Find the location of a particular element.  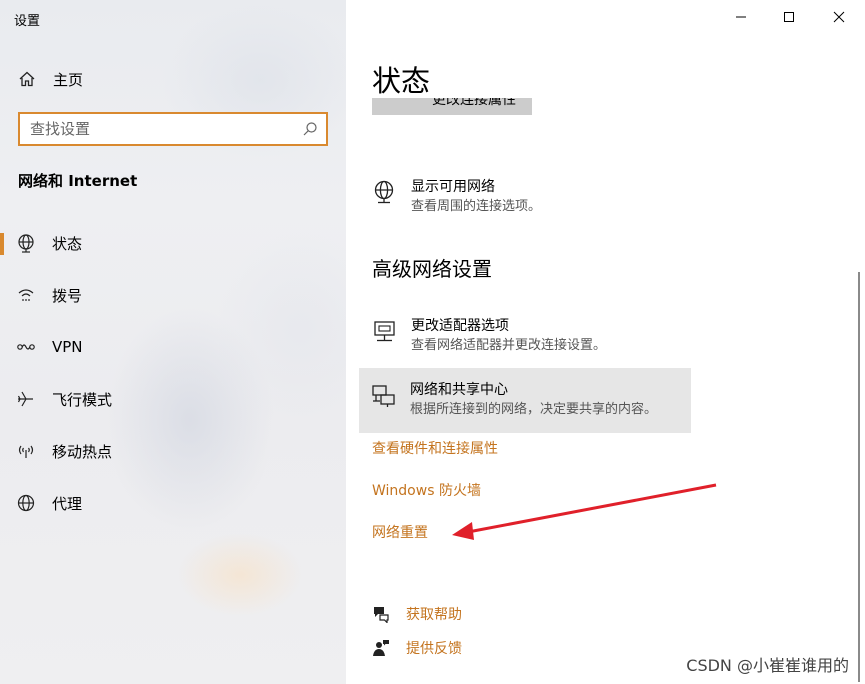

advanced-settings-heading: 高级网络设置 is located at coordinates (432, 269).